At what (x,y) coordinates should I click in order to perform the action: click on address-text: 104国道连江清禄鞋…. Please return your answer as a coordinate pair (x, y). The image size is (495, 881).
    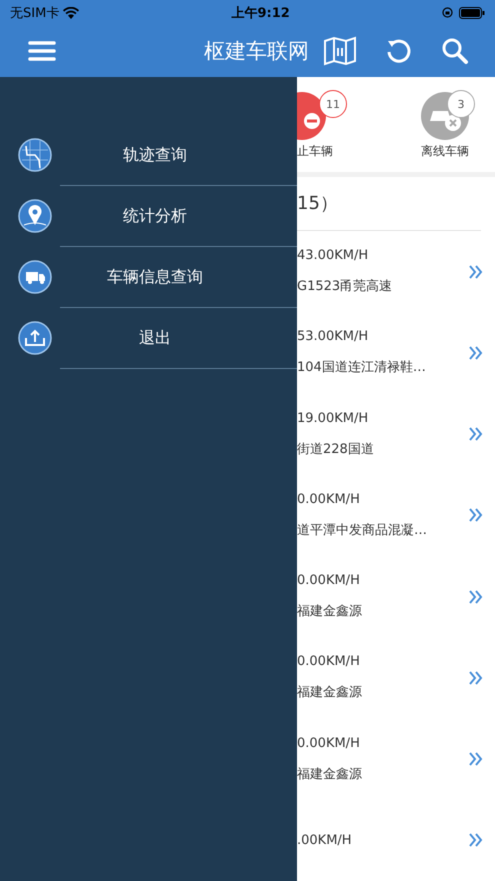
    Looking at the image, I should click on (362, 367).